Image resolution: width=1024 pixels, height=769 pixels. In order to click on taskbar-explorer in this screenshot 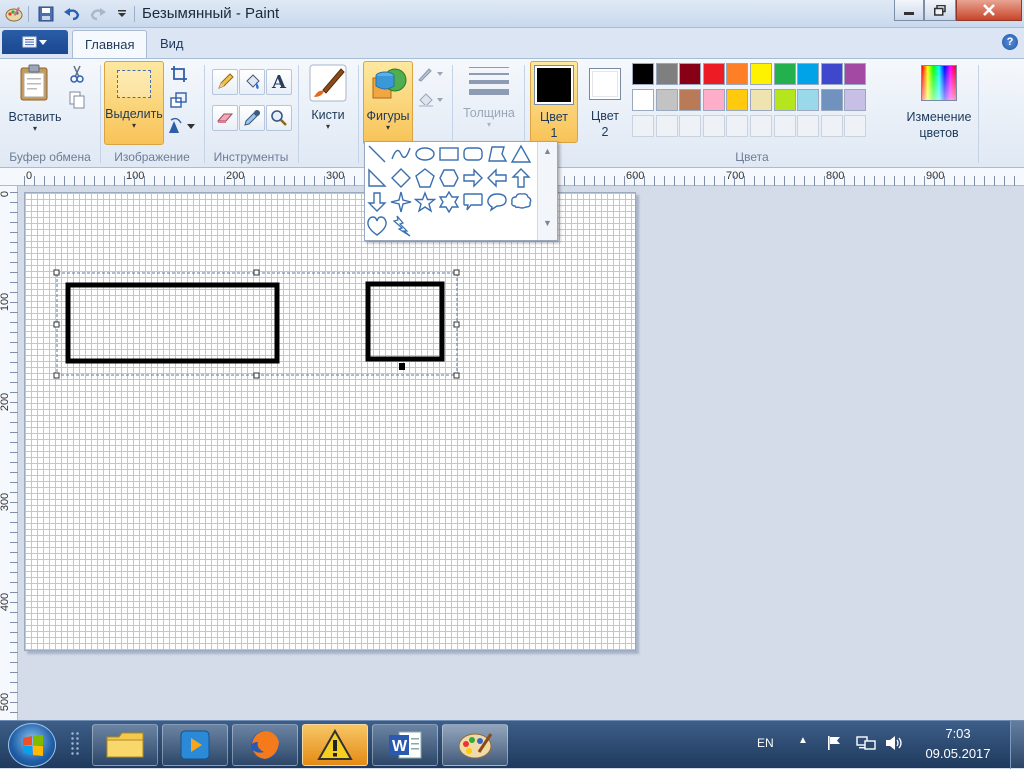, I will do `click(125, 745)`.